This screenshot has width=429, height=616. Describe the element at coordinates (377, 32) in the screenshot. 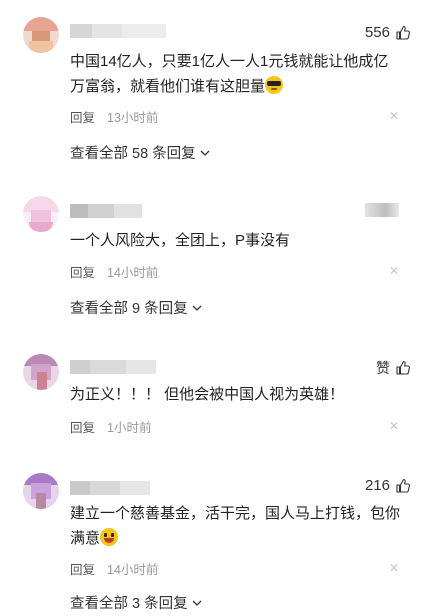

I see `like-count: 556` at that location.